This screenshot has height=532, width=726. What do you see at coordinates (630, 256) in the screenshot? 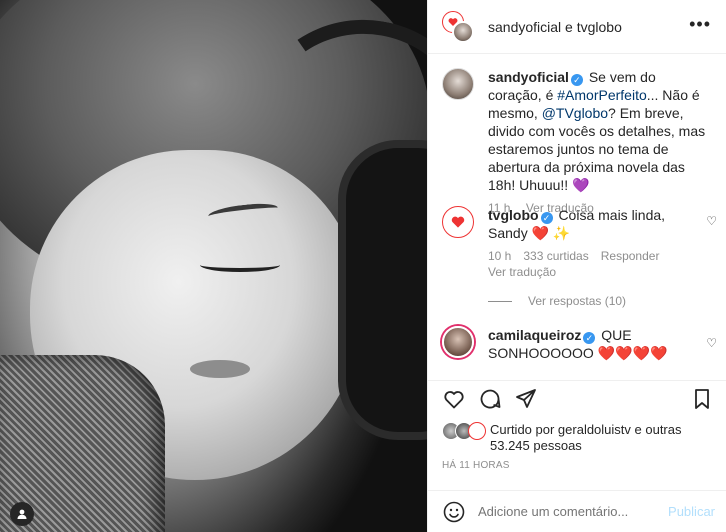
I see `reply-button: Responder` at bounding box center [630, 256].